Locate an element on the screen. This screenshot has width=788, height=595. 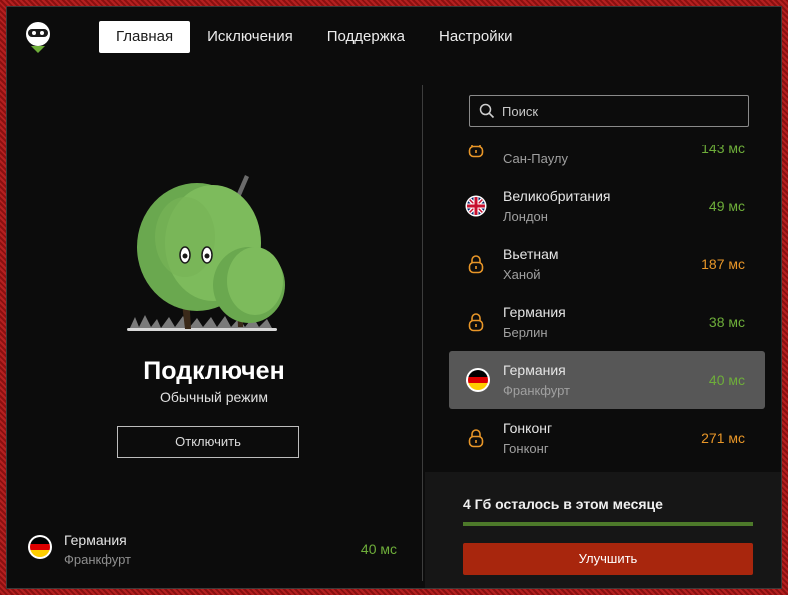
quota-progress-fill is located at coordinates (608, 524).